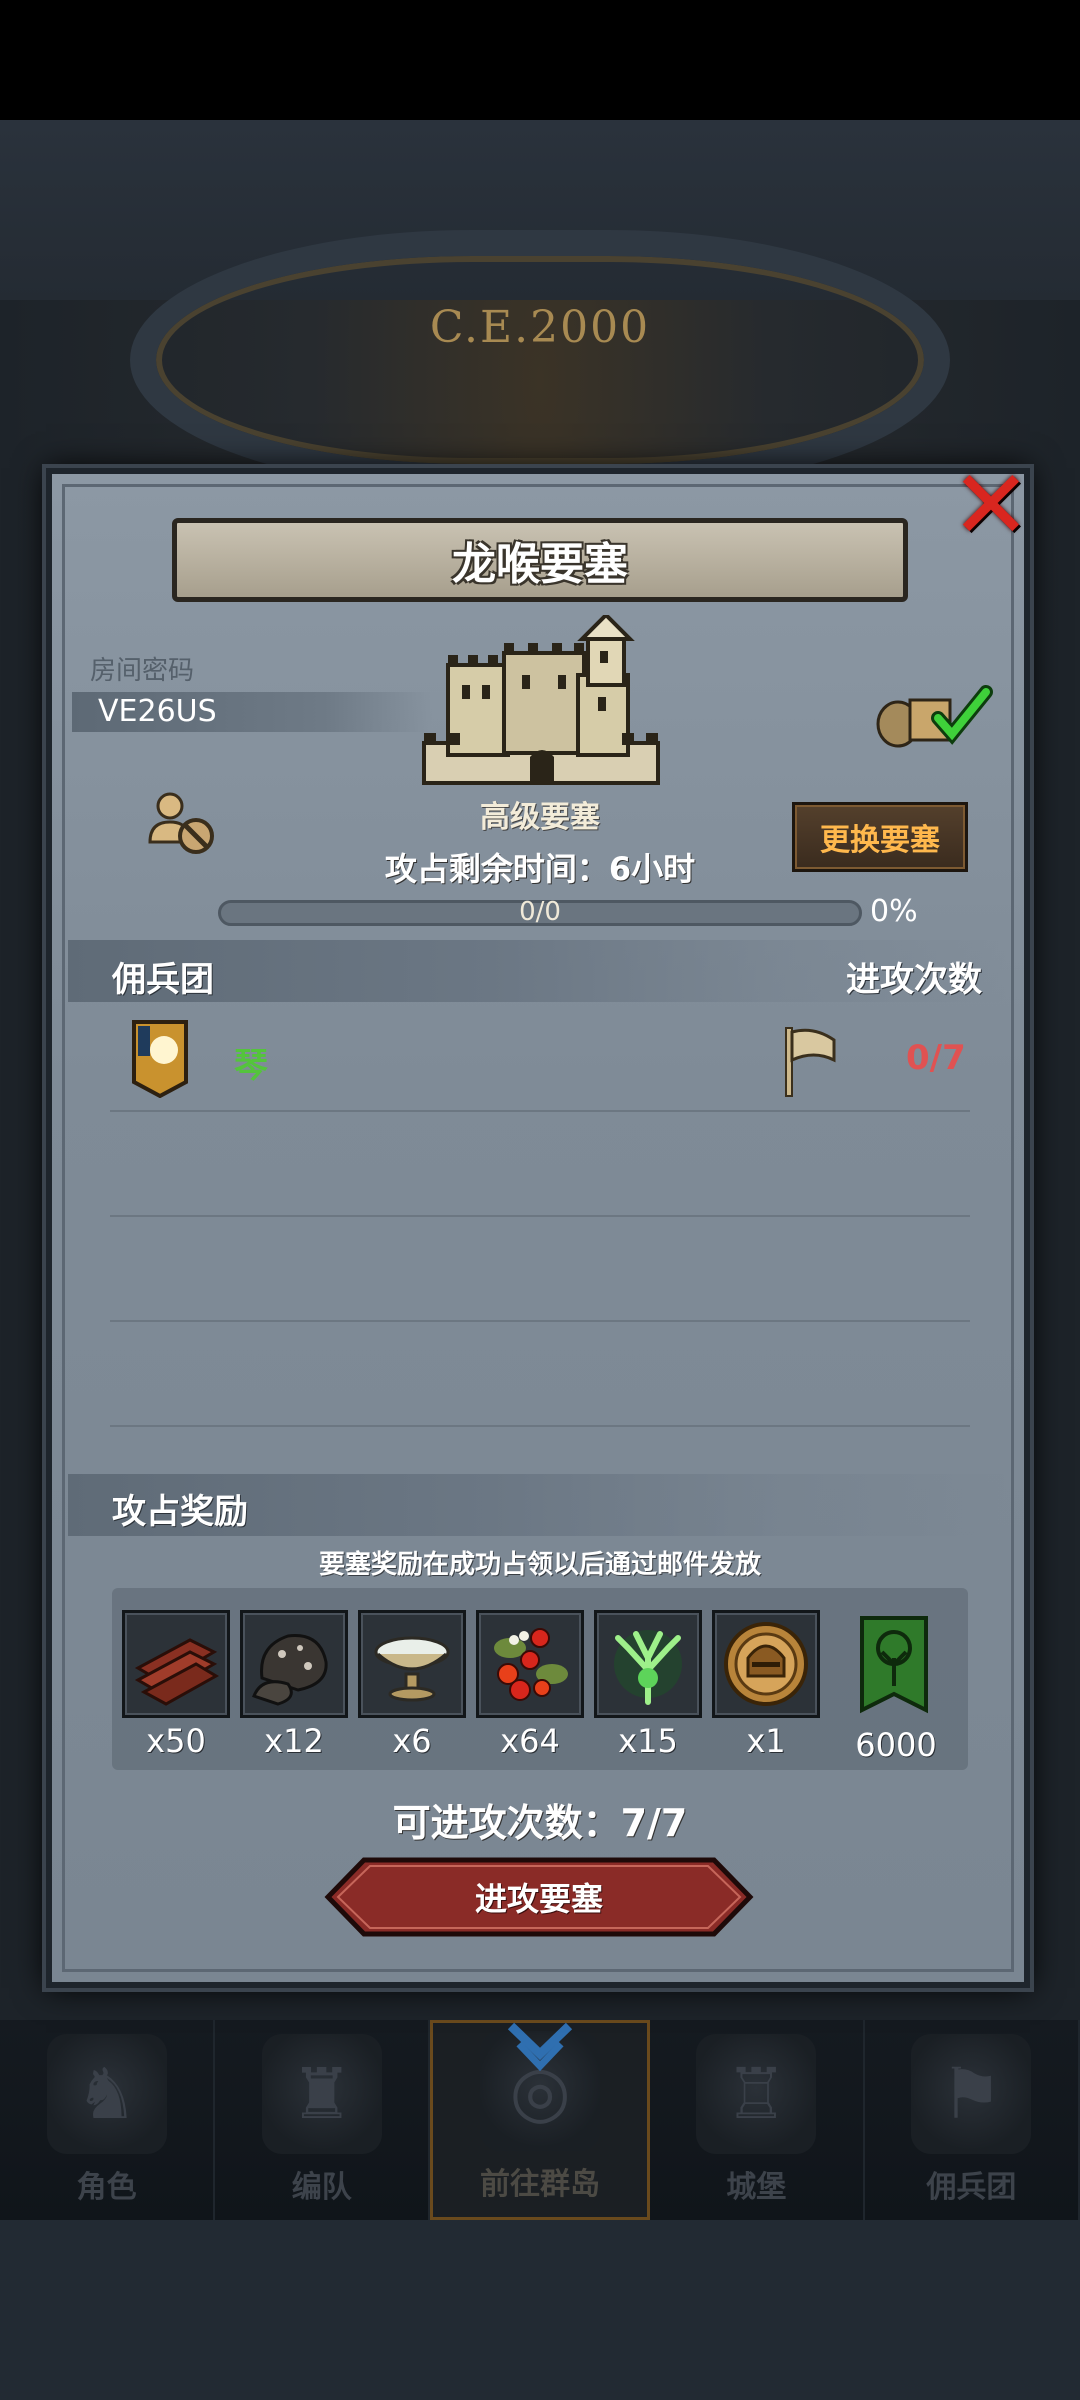 The height and width of the screenshot is (2400, 1080). I want to click on tree-banner-icon, so click(894, 1664).